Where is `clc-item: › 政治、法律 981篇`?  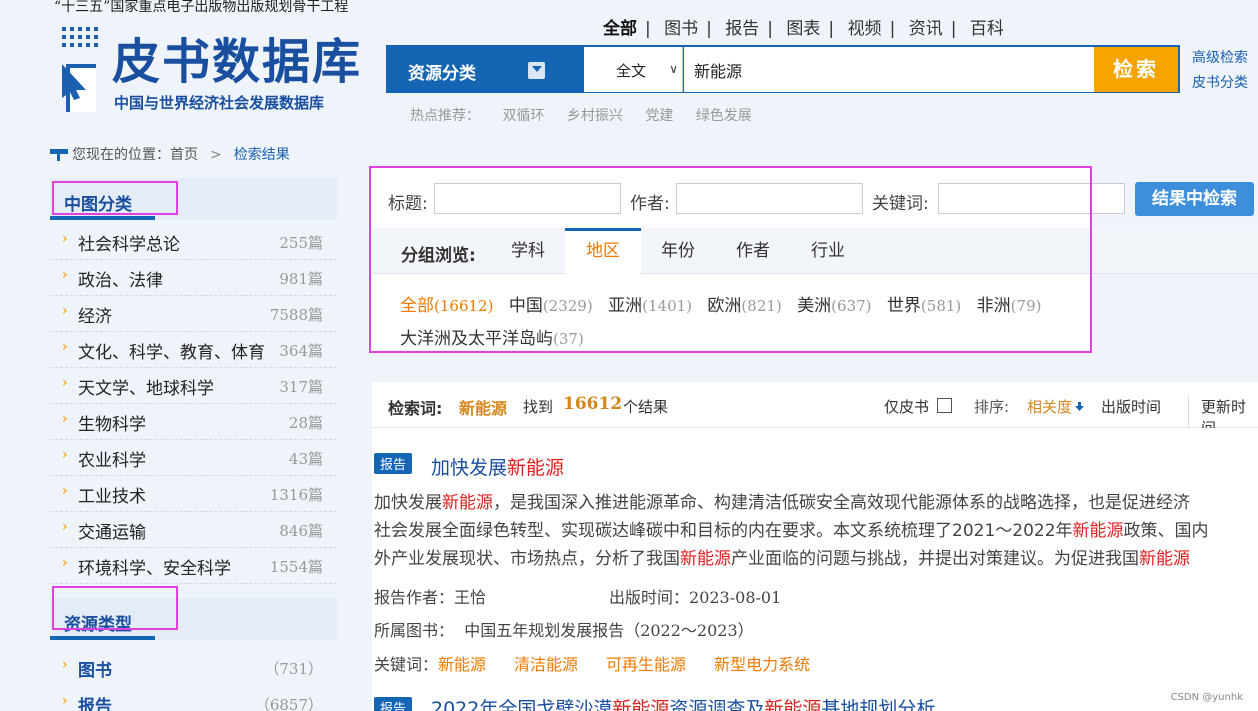 clc-item: › 政治、法律 981篇 is located at coordinates (193, 278).